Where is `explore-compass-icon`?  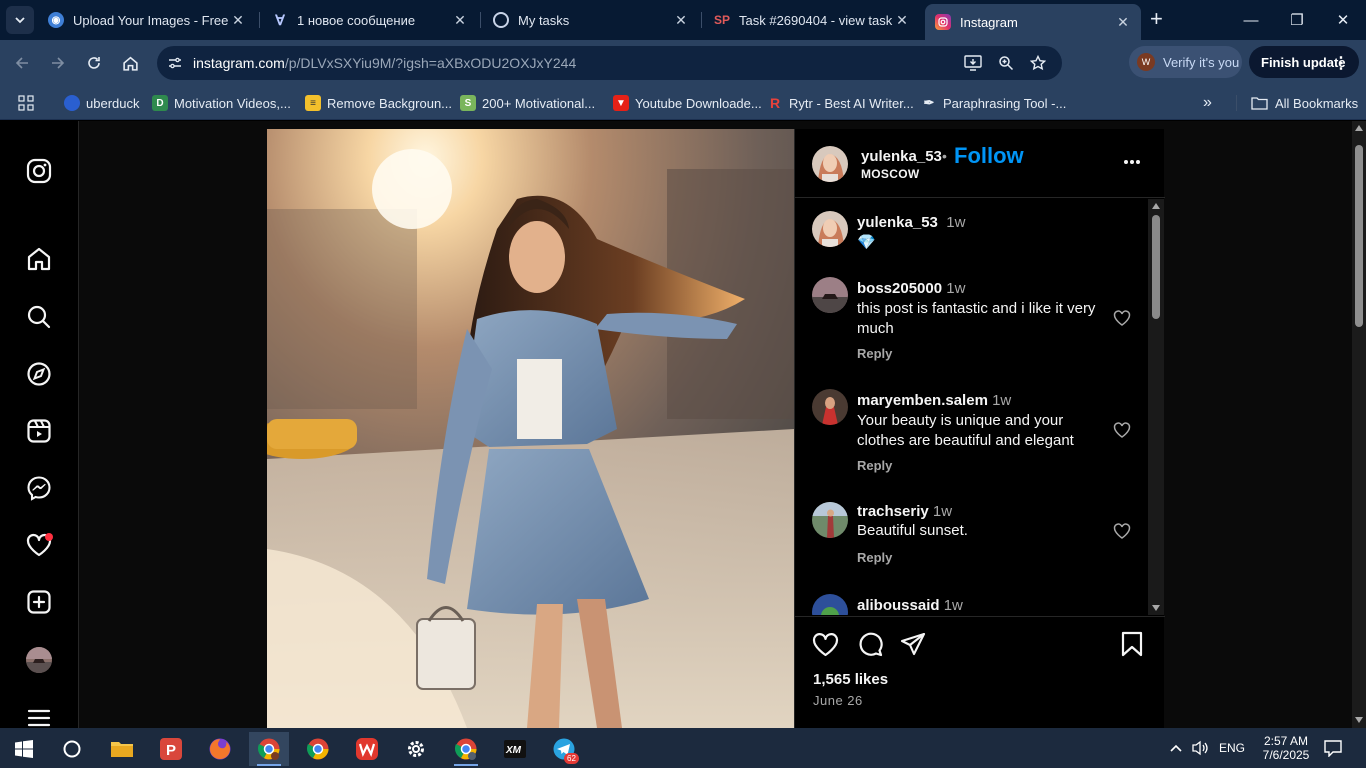 explore-compass-icon is located at coordinates (39, 374).